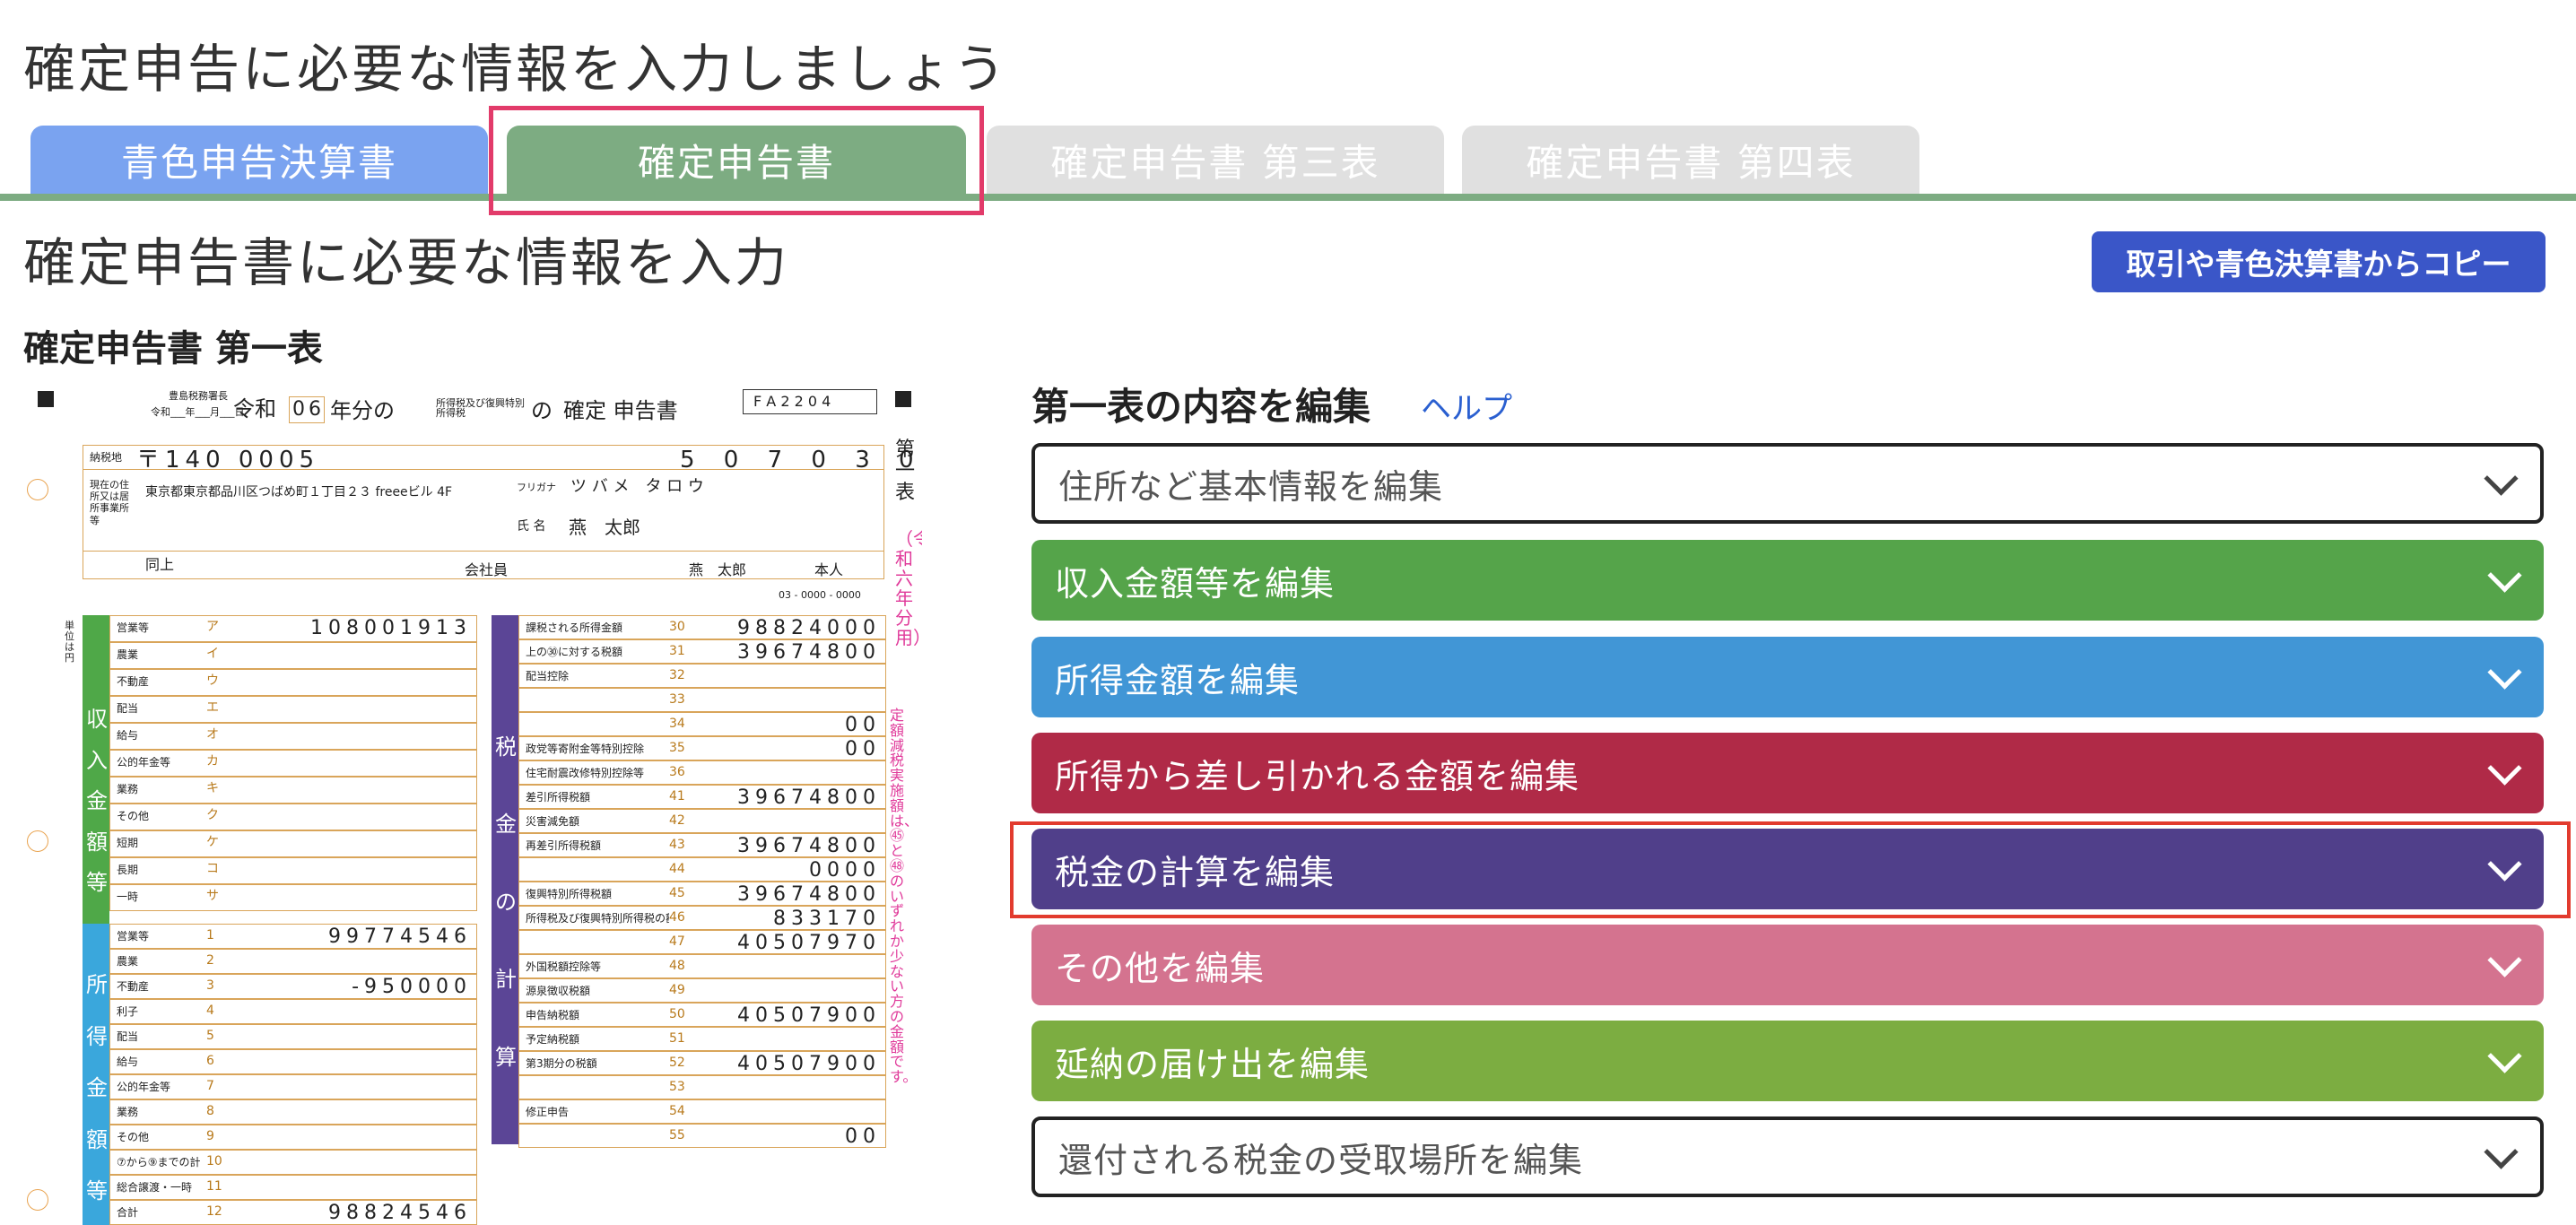  I want to click on form-name: 燕 太郎, so click(604, 527).